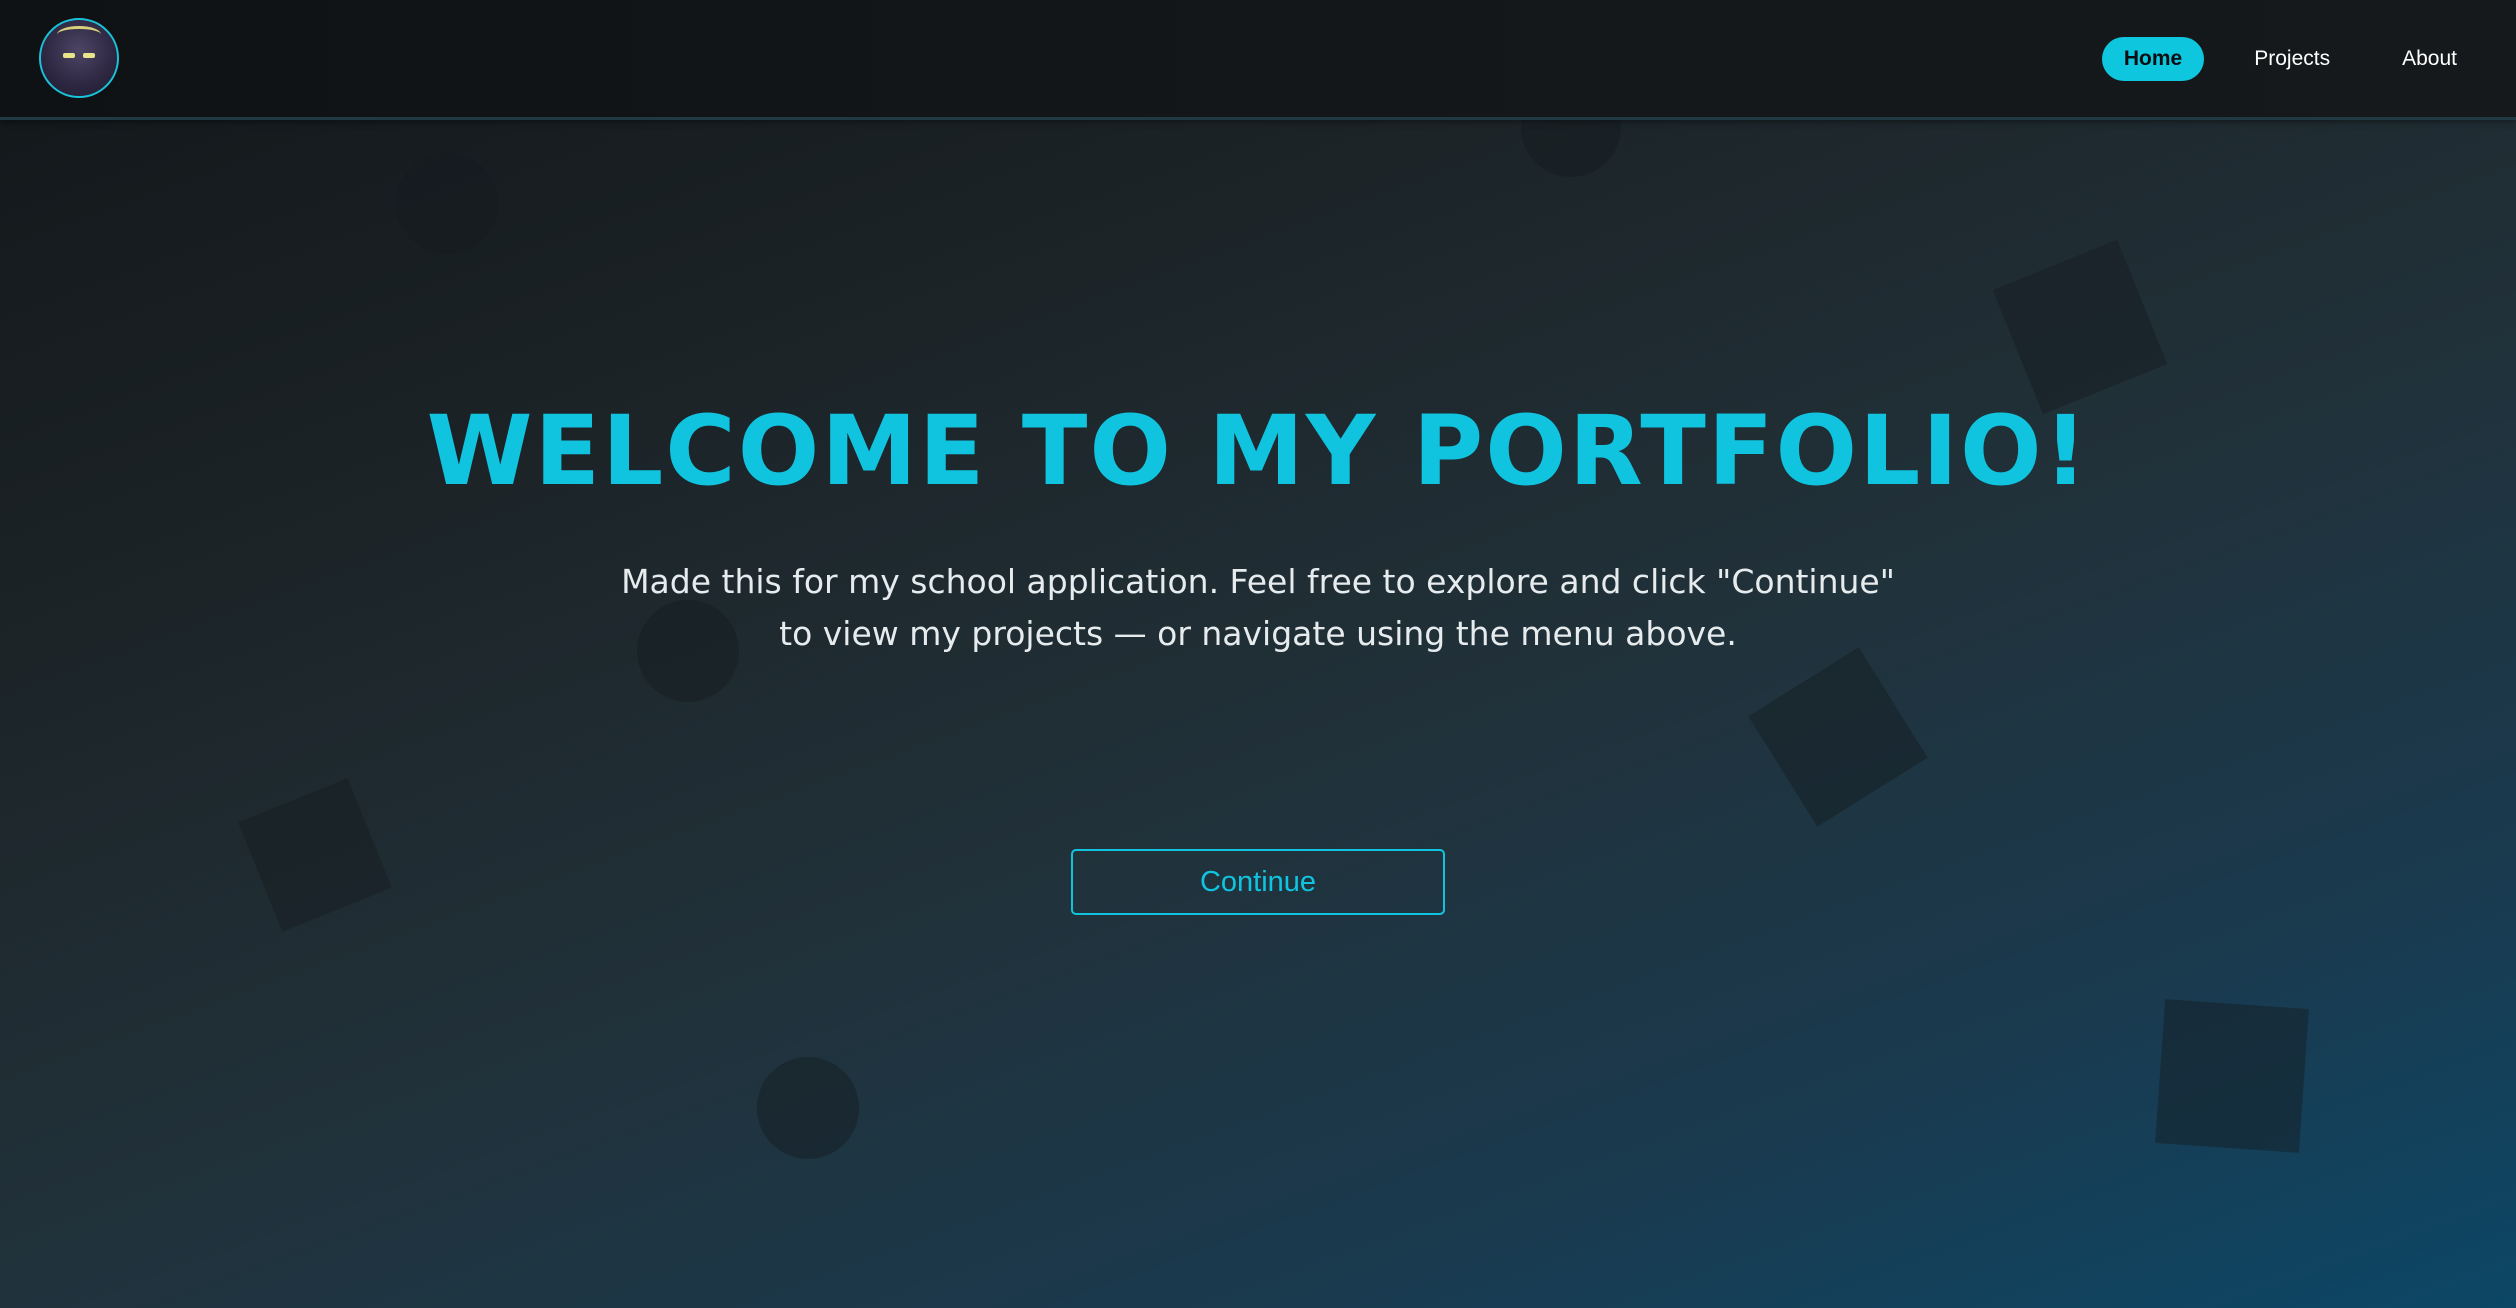 The height and width of the screenshot is (1308, 2516). Describe the element at coordinates (79, 34) in the screenshot. I see `halo-icon` at that location.